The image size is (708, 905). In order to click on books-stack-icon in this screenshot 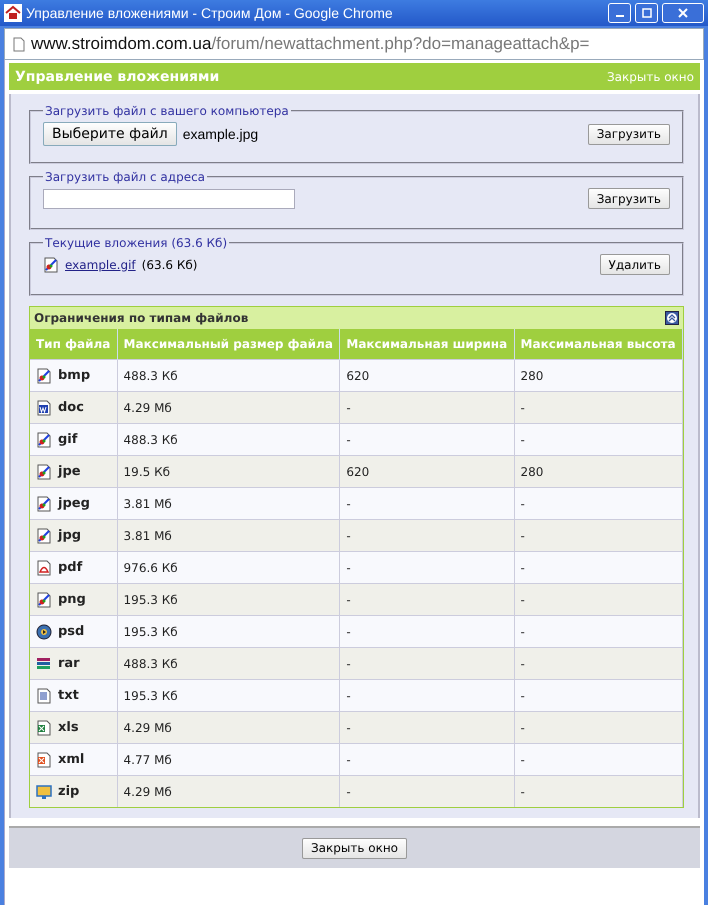, I will do `click(44, 664)`.